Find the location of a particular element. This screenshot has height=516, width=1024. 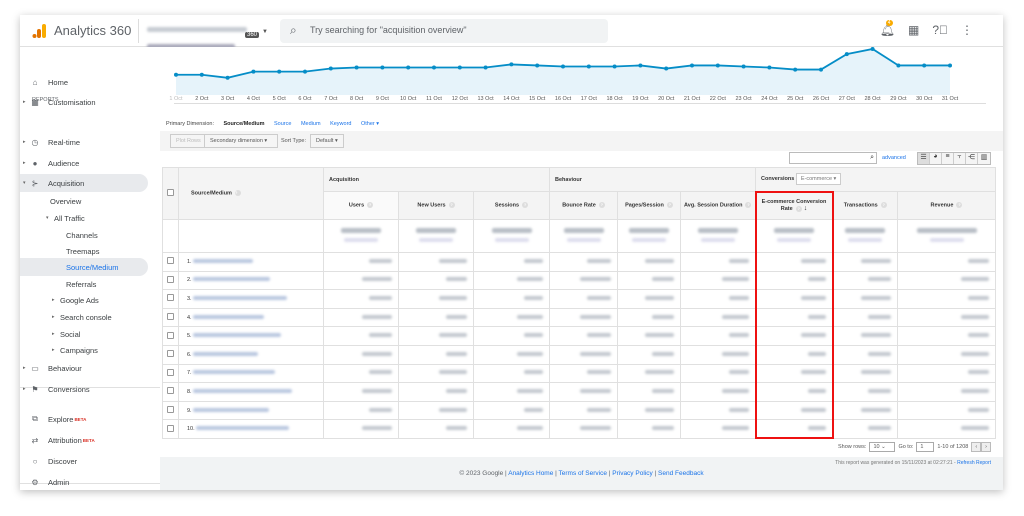

sidebar-item-audience: ▸ ● Audience is located at coordinates (84, 163).